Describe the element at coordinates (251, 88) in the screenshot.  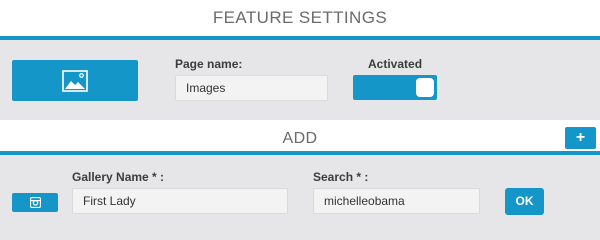
I see `page-name-input` at that location.